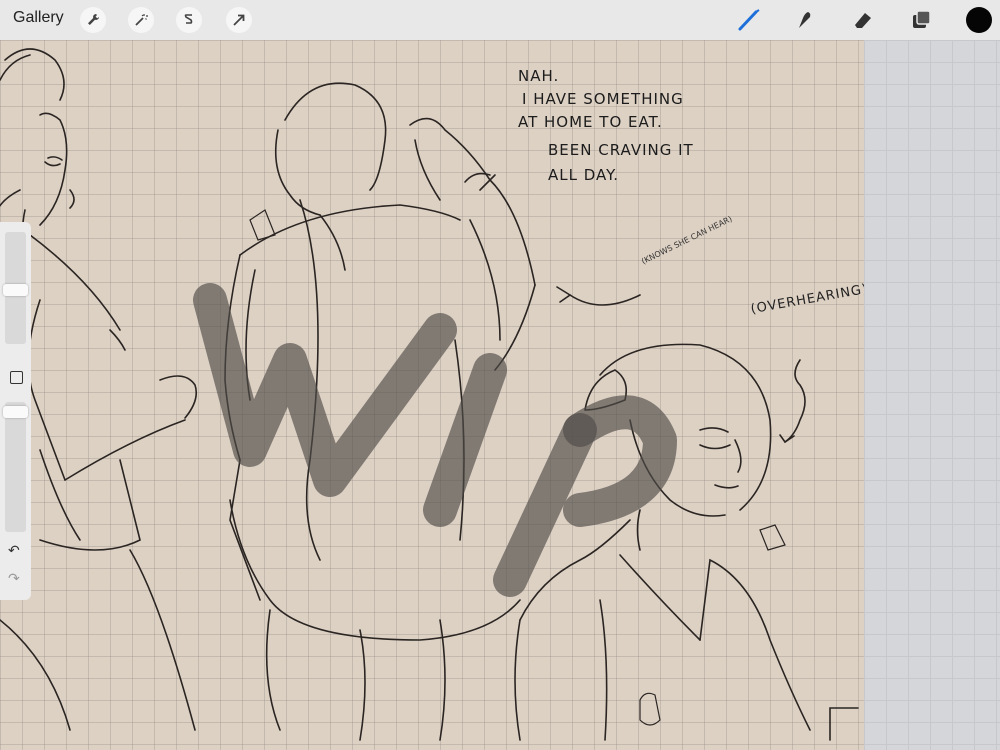 The height and width of the screenshot is (750, 1000). I want to click on dialogue-line-2: I HAVE SOMETHING, so click(603, 99).